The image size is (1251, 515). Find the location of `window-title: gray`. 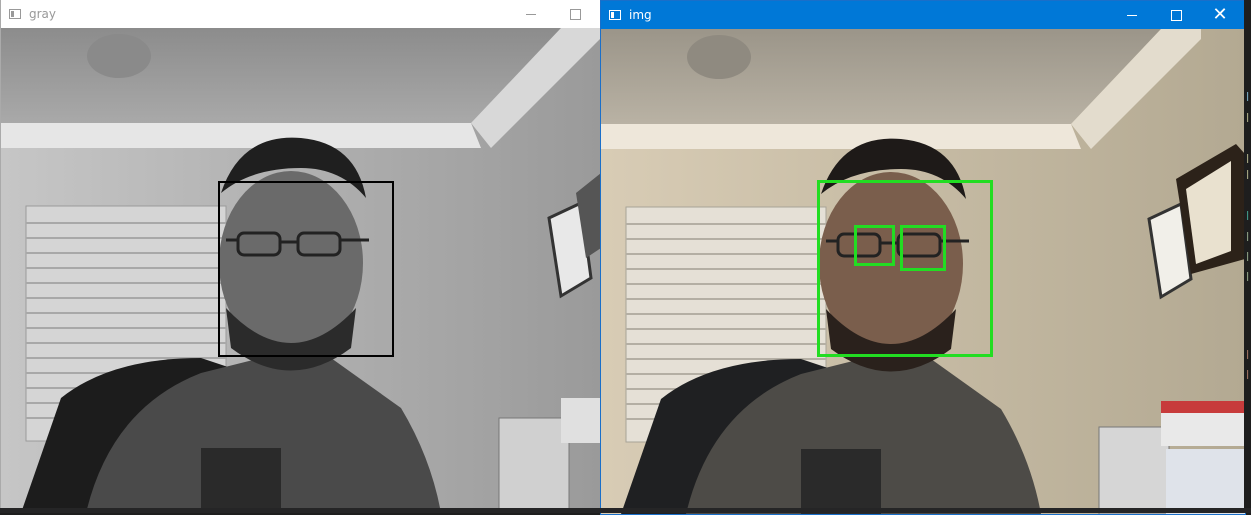

window-title: gray is located at coordinates (43, 14).